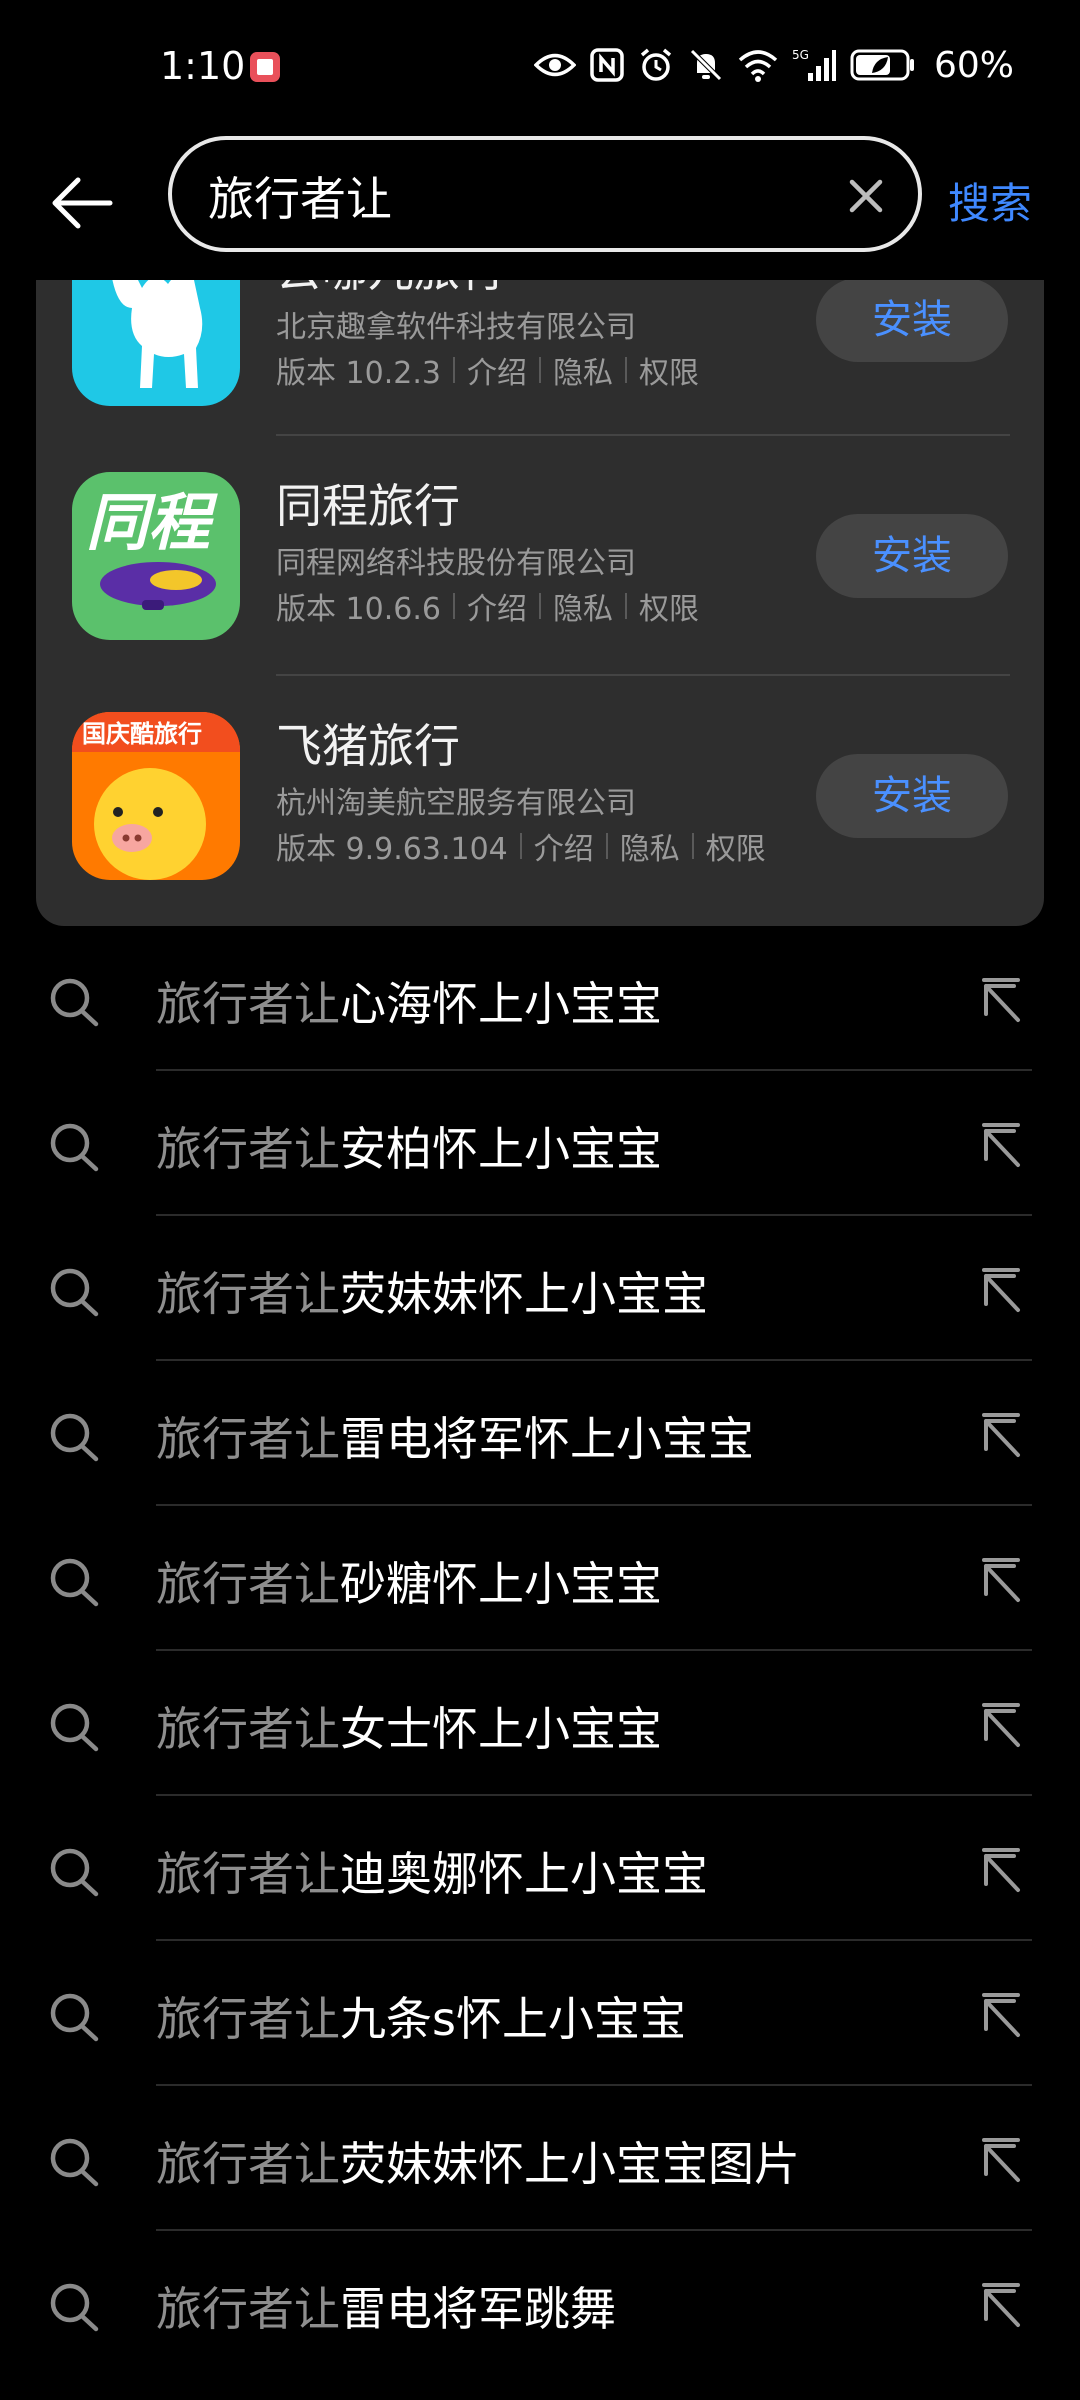 This screenshot has height=2400, width=1080. Describe the element at coordinates (409, 1149) in the screenshot. I see `suggestion-text: 旅行者让安柏怀上小宝宝` at that location.